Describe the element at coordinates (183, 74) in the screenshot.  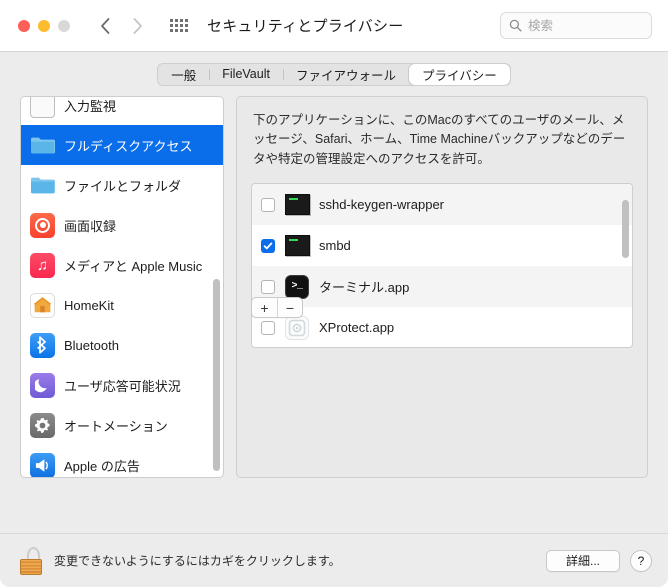
I see `tab-general: 一般` at that location.